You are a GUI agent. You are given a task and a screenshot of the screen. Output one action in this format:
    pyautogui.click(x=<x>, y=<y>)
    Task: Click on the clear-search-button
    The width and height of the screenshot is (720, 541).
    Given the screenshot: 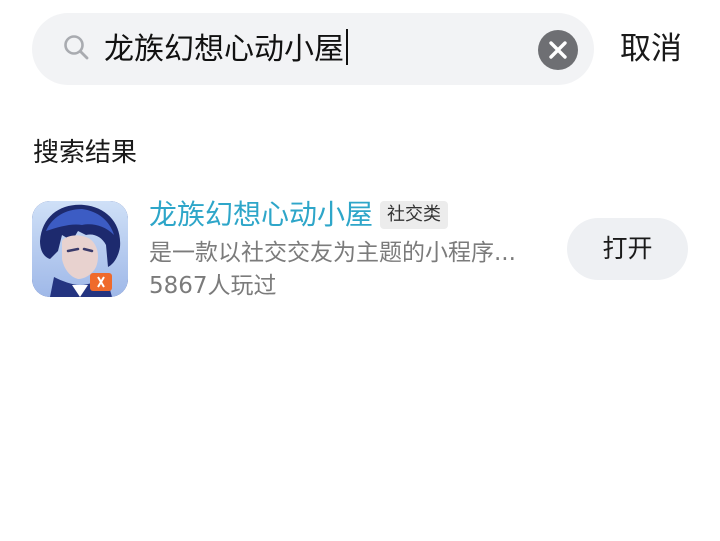 What is the action you would take?
    pyautogui.click(x=558, y=50)
    